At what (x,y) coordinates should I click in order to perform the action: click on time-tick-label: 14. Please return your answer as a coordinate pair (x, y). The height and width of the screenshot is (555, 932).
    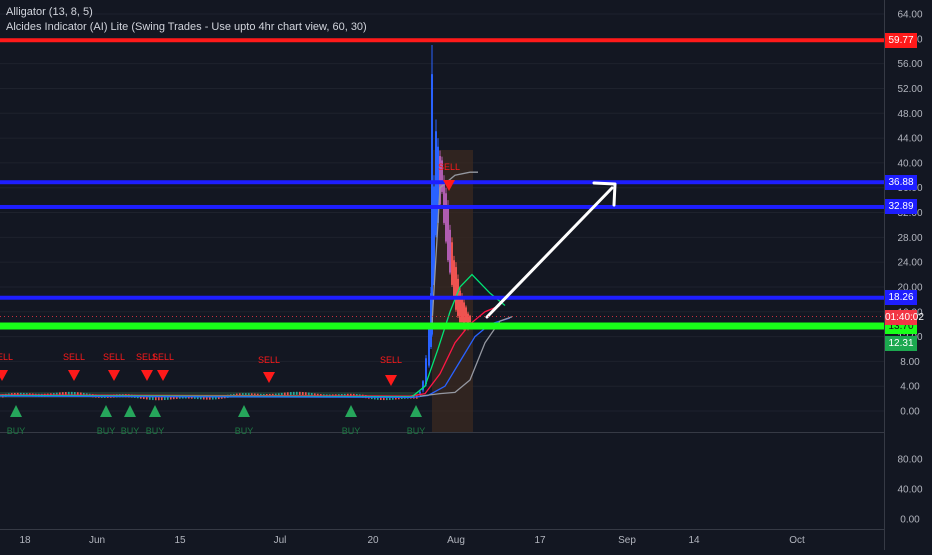
    Looking at the image, I should click on (694, 540).